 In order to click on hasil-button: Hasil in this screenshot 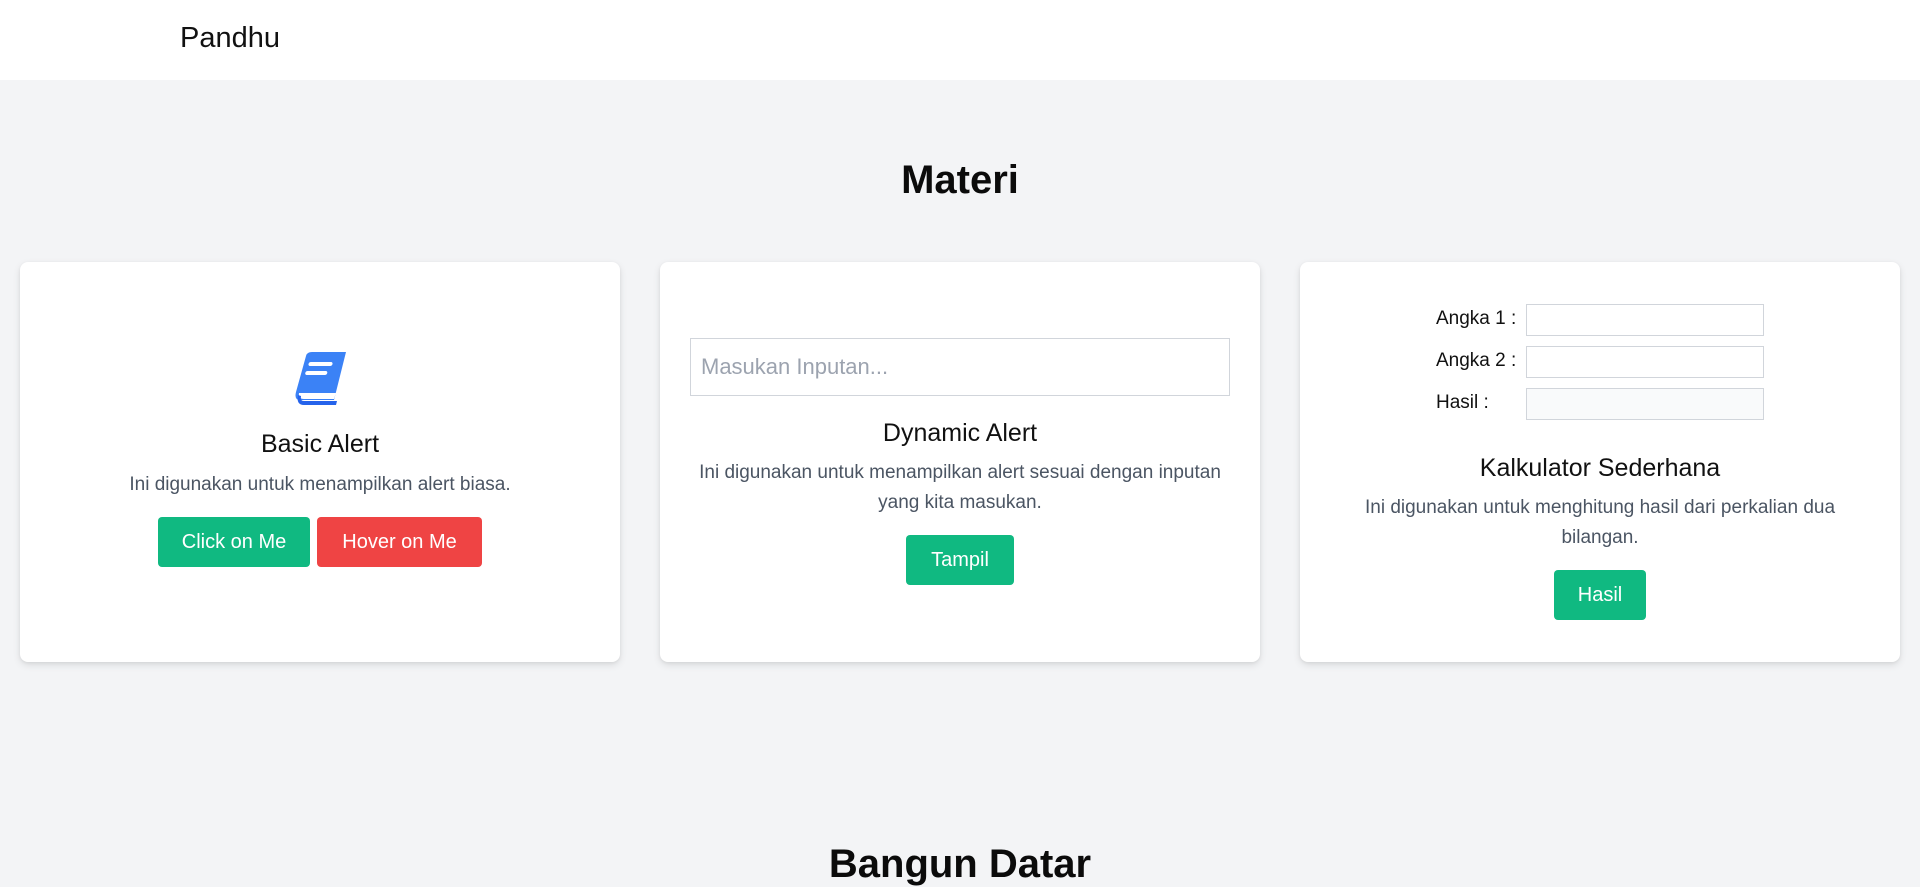, I will do `click(1600, 595)`.